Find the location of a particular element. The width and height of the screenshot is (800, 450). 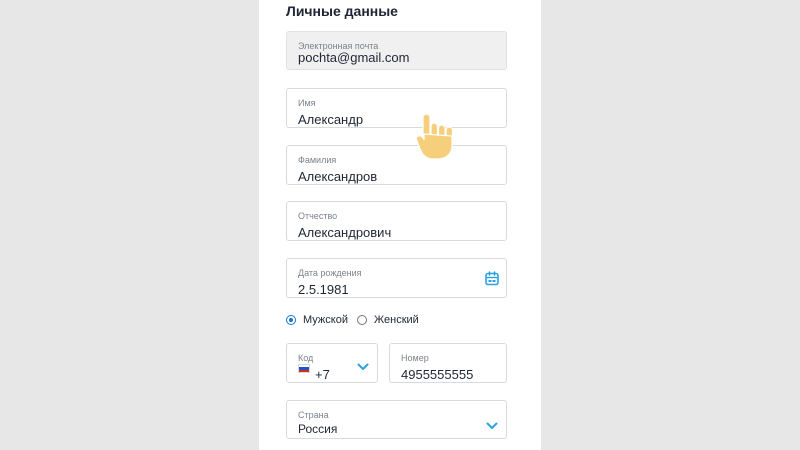

phone-code-select: Код +7 is located at coordinates (332, 363).